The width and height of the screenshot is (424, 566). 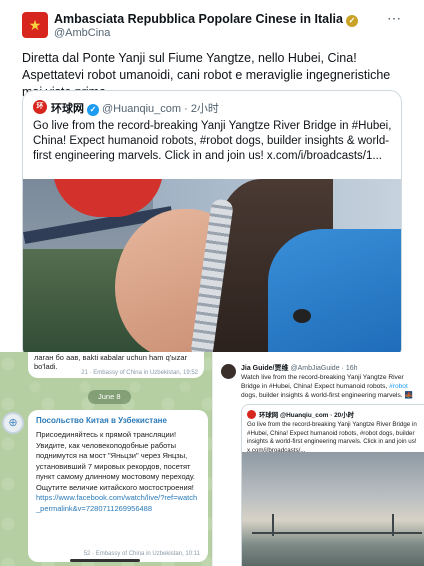 What do you see at coordinates (160, 109) in the screenshot?
I see `quoted-handle-time: @Huanqiu_com · 2小时` at bounding box center [160, 109].